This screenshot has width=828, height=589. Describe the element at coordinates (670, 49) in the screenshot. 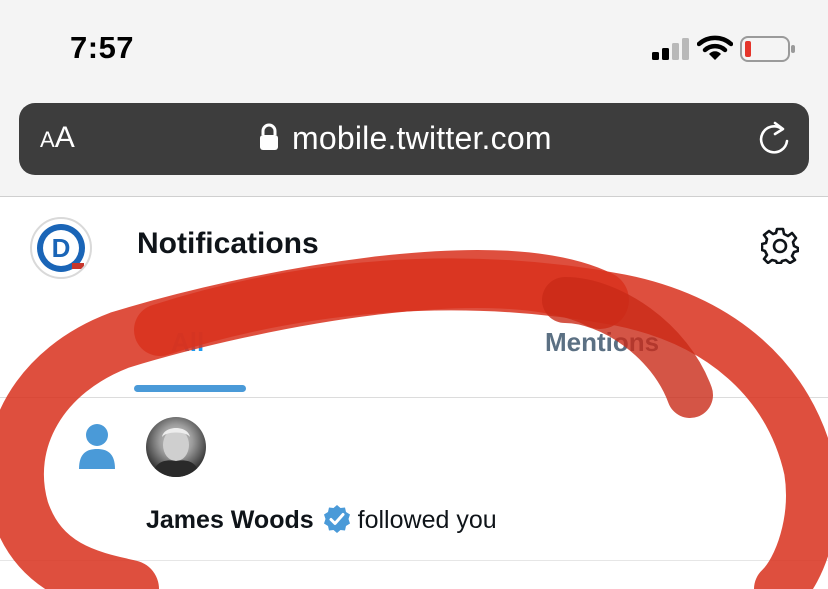

I see `cellular-signal-icon` at that location.